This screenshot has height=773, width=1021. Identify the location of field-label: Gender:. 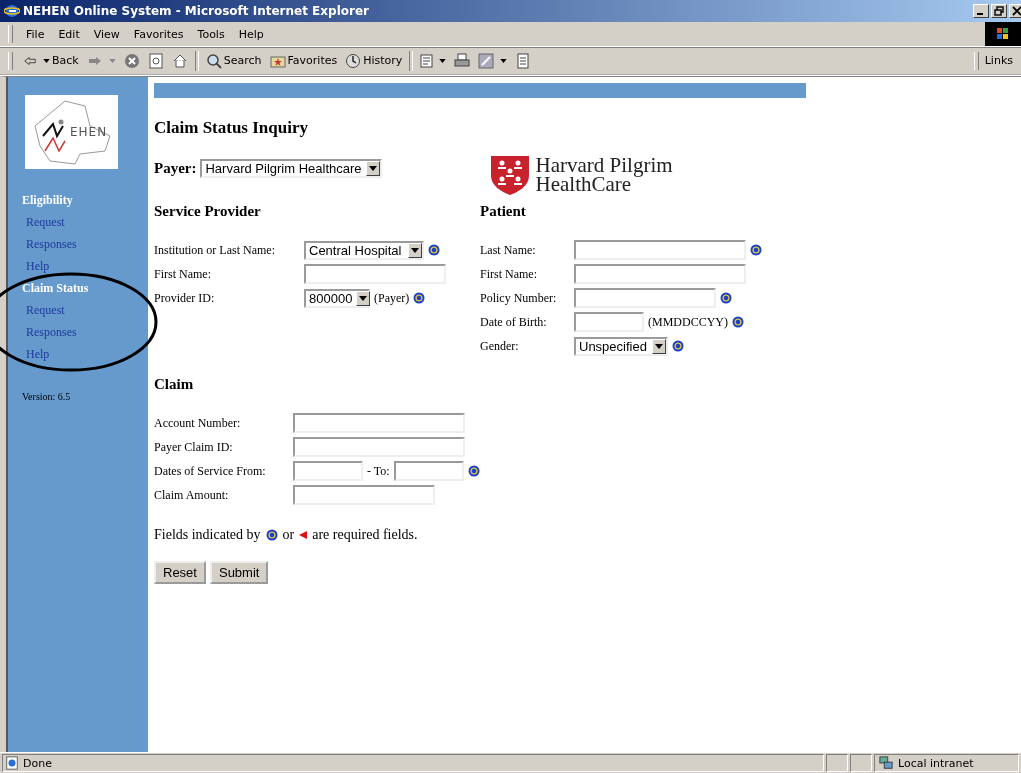
(500, 346).